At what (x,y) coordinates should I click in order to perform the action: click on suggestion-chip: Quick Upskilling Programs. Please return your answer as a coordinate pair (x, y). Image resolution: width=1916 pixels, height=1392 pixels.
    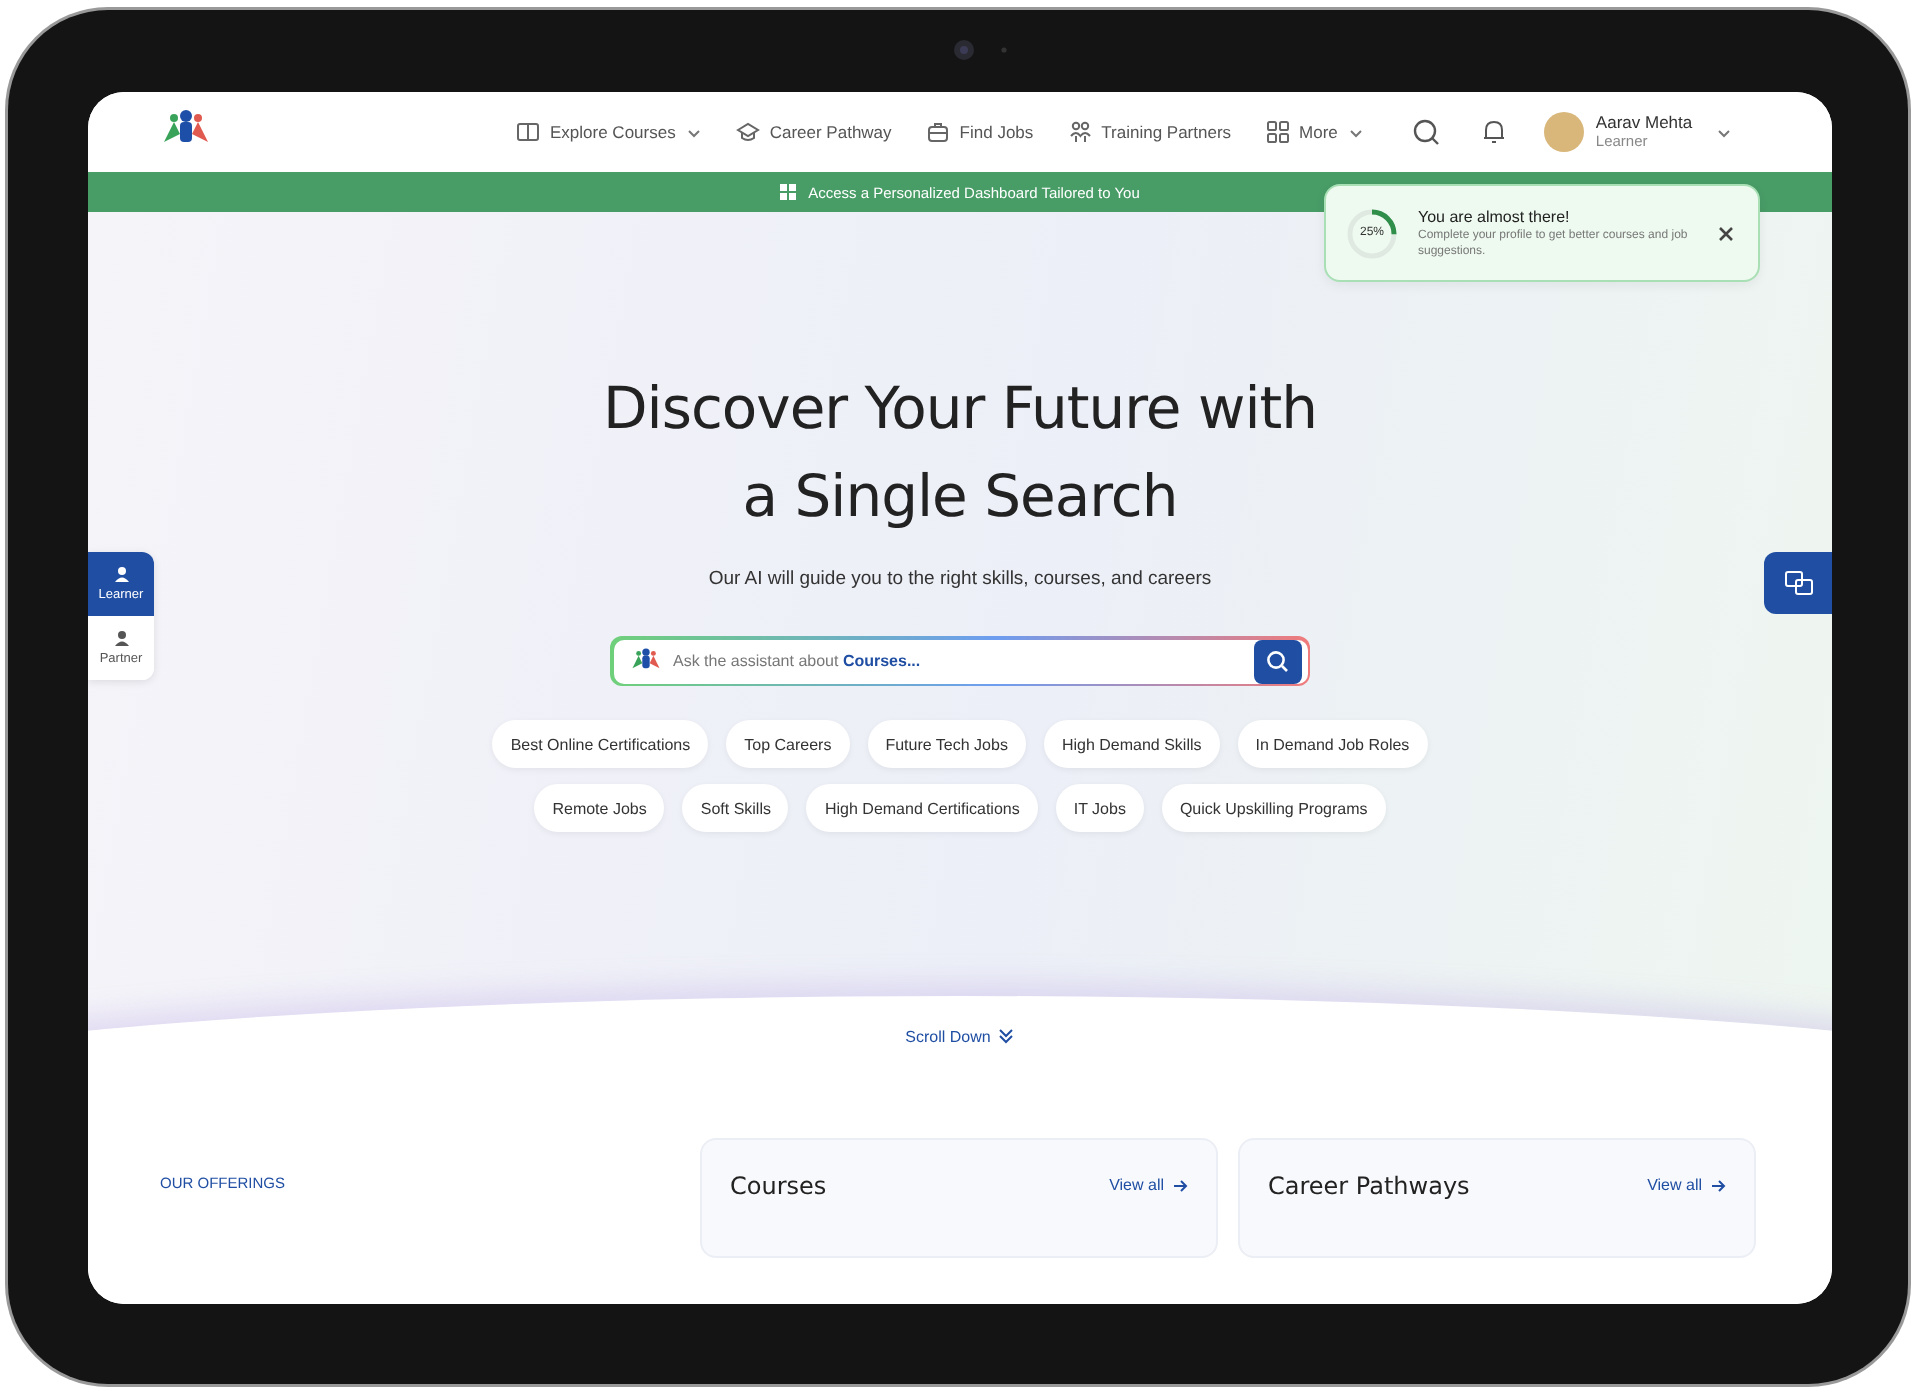
    Looking at the image, I should click on (1273, 808).